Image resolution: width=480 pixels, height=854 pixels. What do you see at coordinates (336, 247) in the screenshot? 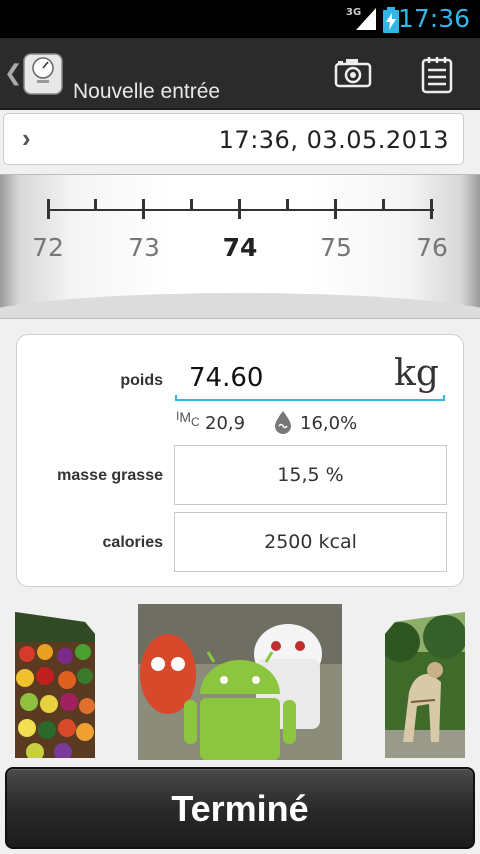
I see `ruler-label: 75` at bounding box center [336, 247].